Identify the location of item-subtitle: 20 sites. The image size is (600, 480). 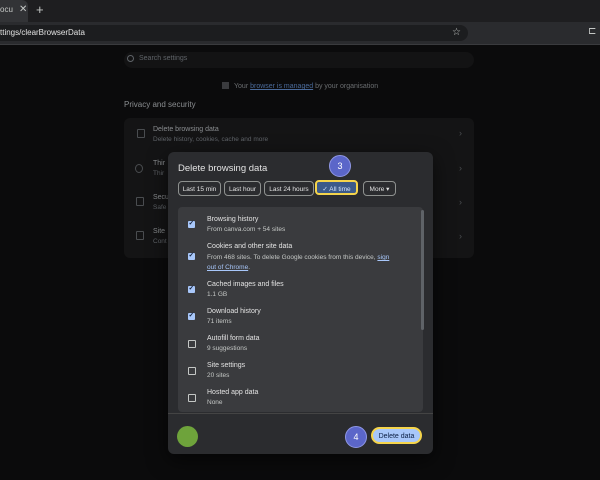
(218, 375).